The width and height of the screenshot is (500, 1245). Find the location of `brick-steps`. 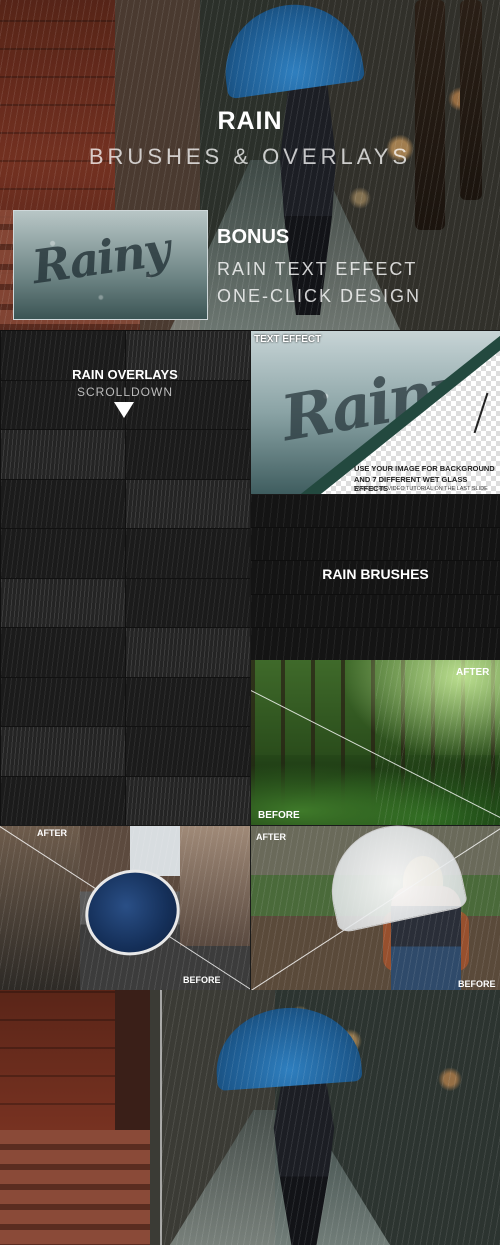

brick-steps is located at coordinates (75, 1187).